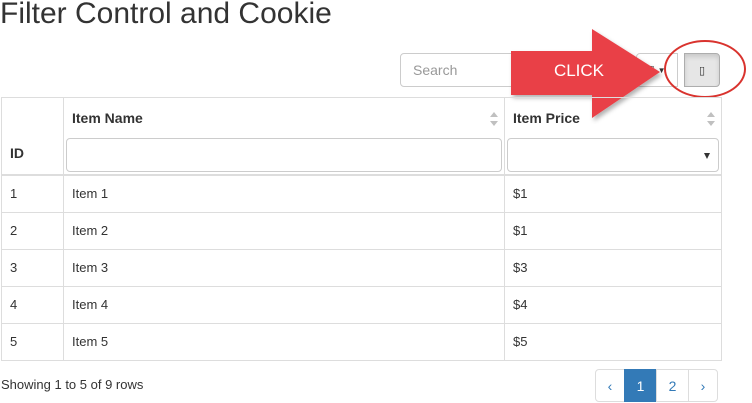 The height and width of the screenshot is (403, 752). Describe the element at coordinates (613, 136) in the screenshot. I see `column-header-item-price: Item Price` at that location.